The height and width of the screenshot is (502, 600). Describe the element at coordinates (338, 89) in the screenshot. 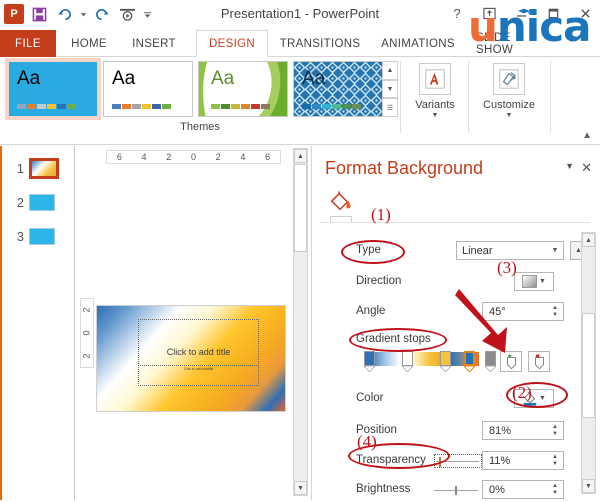

I see `theme-item-berlin: Aa` at that location.